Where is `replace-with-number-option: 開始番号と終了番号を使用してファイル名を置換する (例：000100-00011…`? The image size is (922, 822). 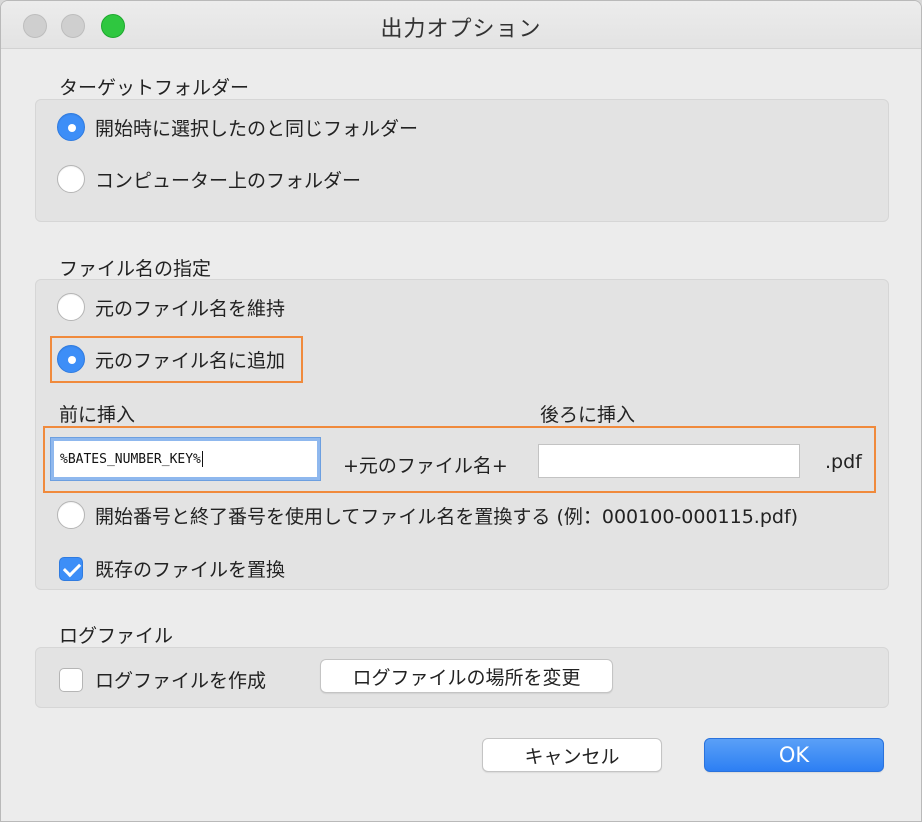 replace-with-number-option: 開始番号と終了番号を使用してファイル名を置換する (例：000100-00011… is located at coordinates (427, 515).